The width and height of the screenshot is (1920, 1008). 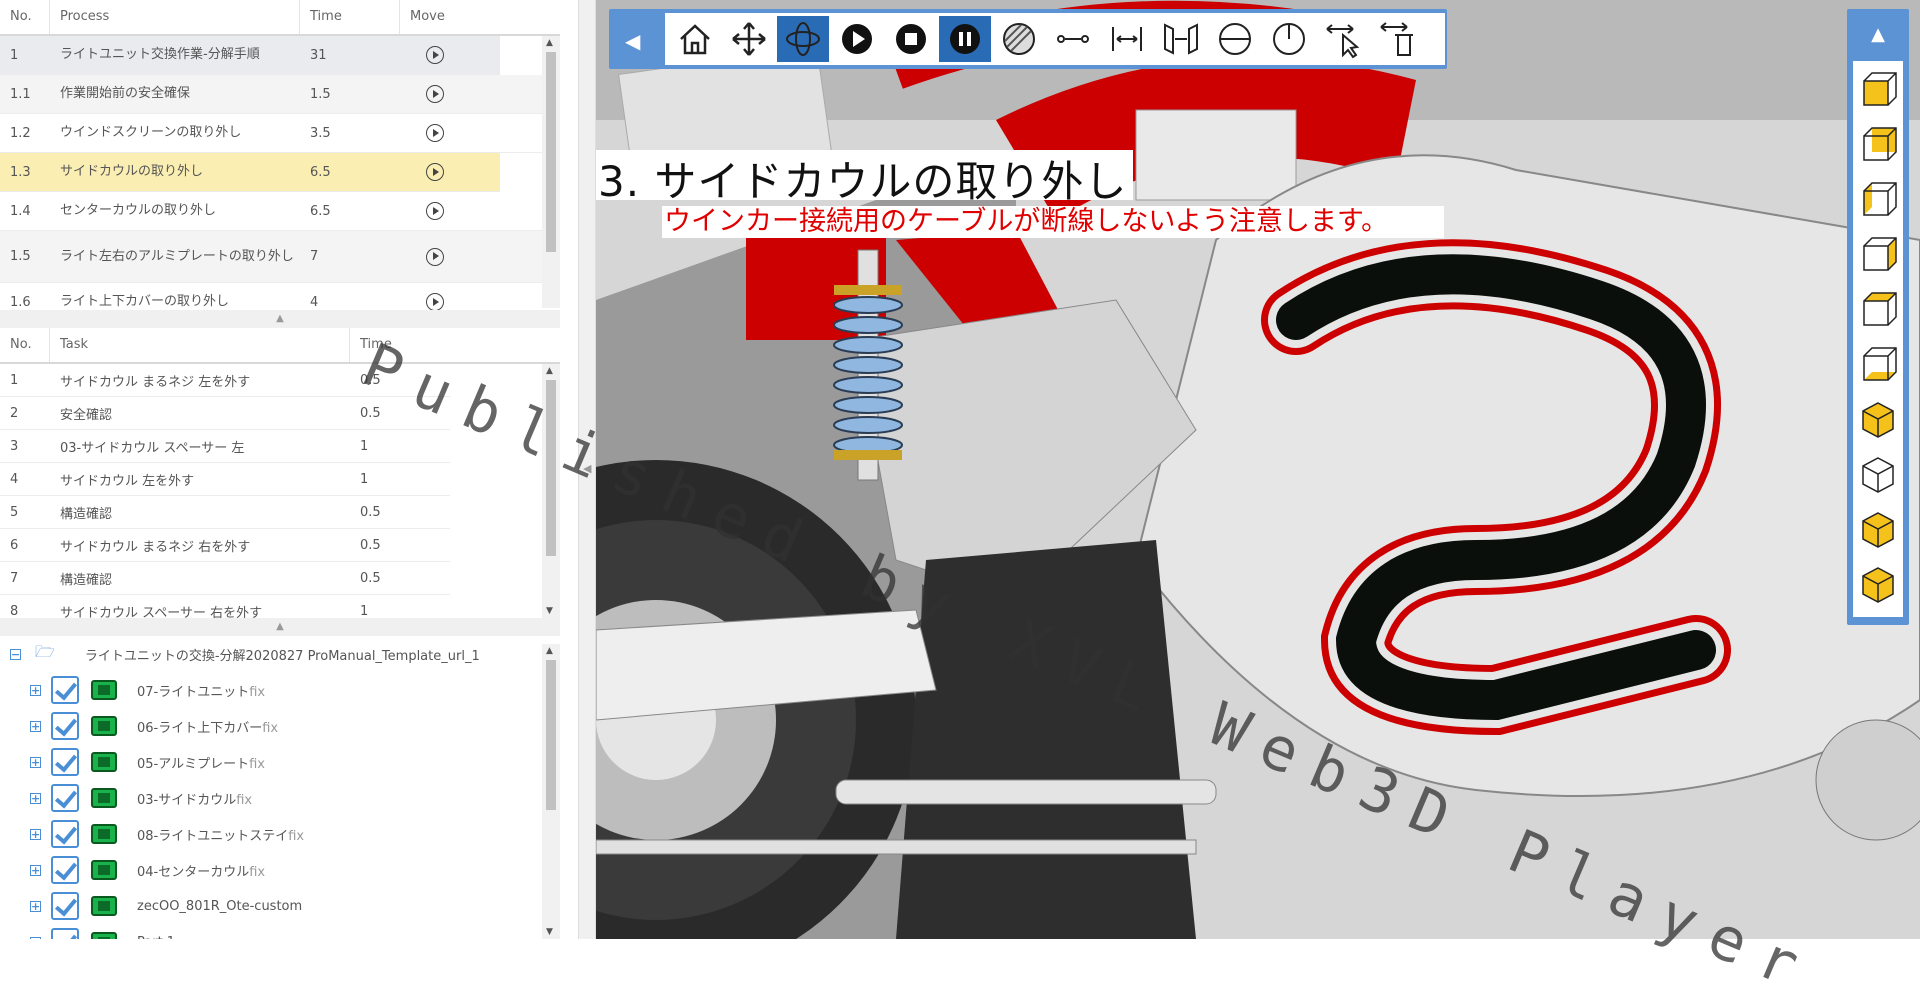 I want to click on process-row: 1.2 ウインドスクリーンの取り外し 3.5, so click(x=280, y=133).